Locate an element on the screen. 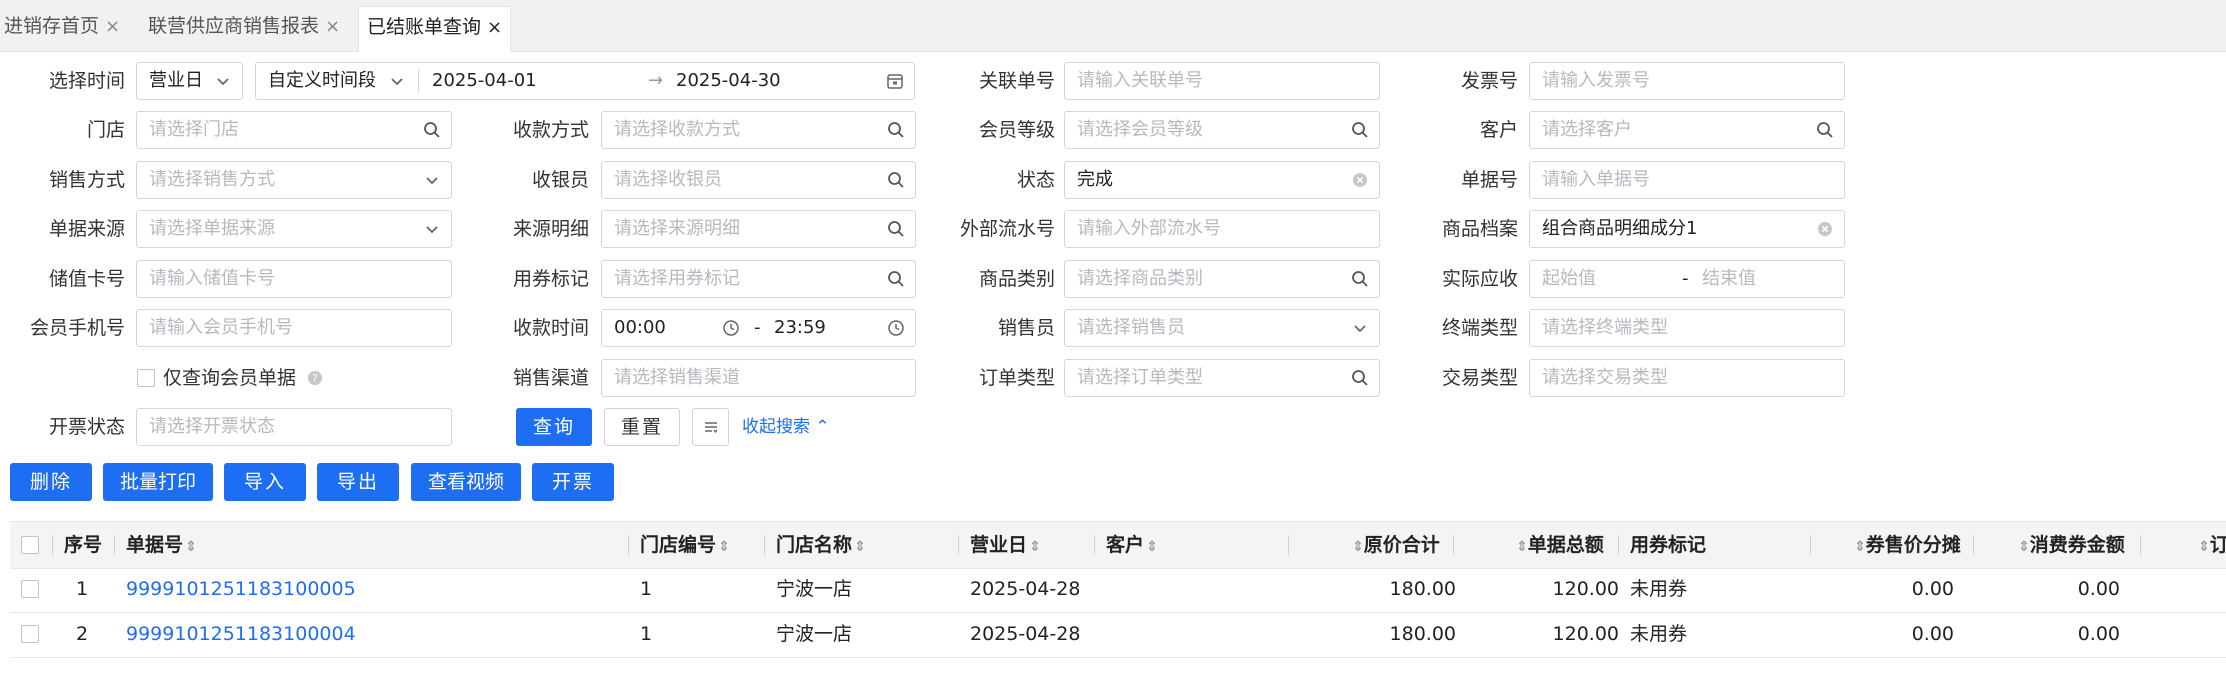 The image size is (2226, 682). col-more: ⇕订 is located at coordinates (2211, 545).